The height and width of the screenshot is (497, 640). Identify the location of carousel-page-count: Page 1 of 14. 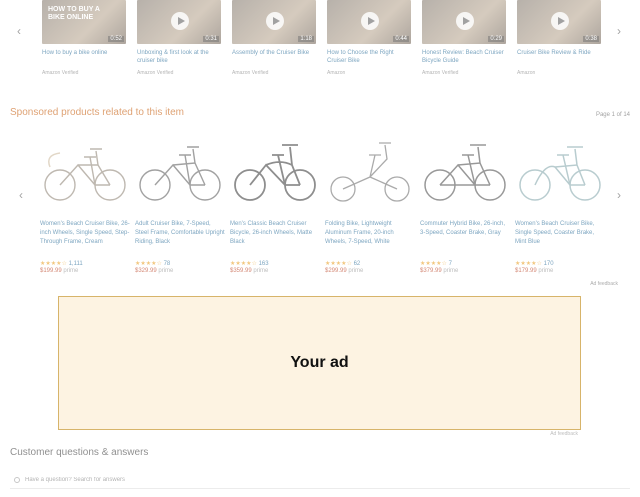
(612, 115).